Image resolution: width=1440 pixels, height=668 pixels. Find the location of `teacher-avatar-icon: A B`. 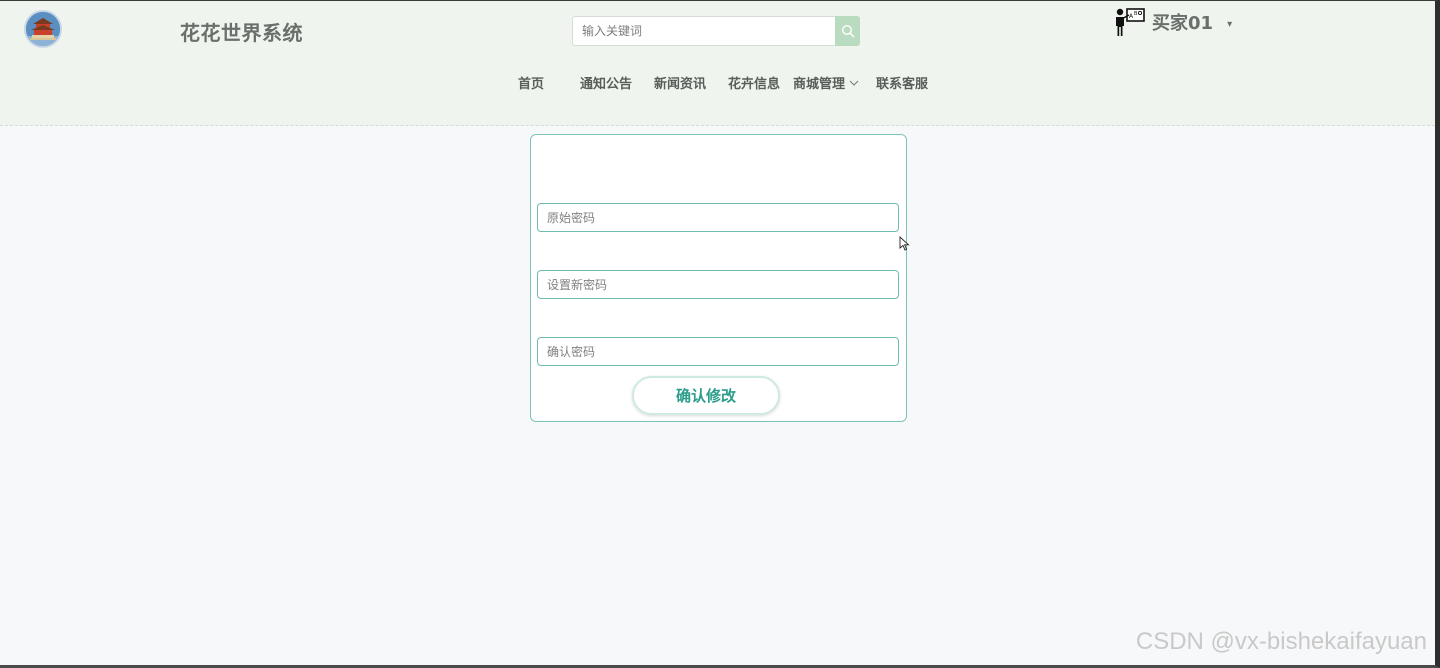

teacher-avatar-icon: A B is located at coordinates (1130, 22).